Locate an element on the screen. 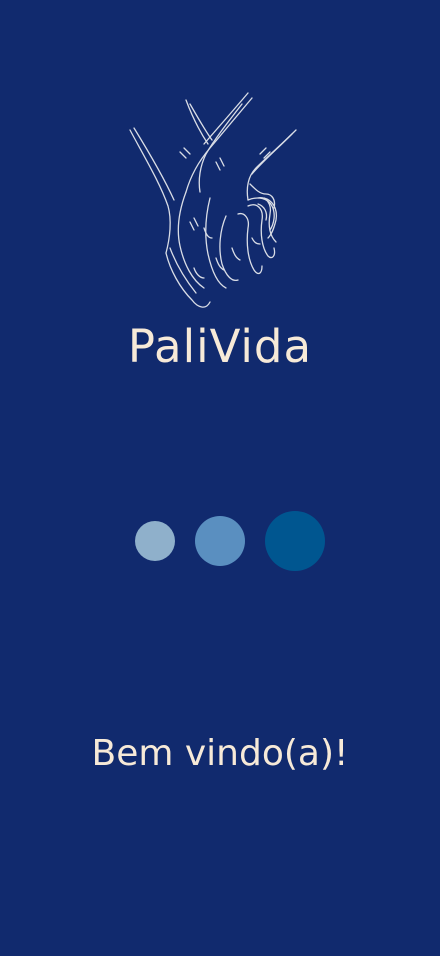 Image resolution: width=440 pixels, height=956 pixels. holding-hands-icon is located at coordinates (220, 203).